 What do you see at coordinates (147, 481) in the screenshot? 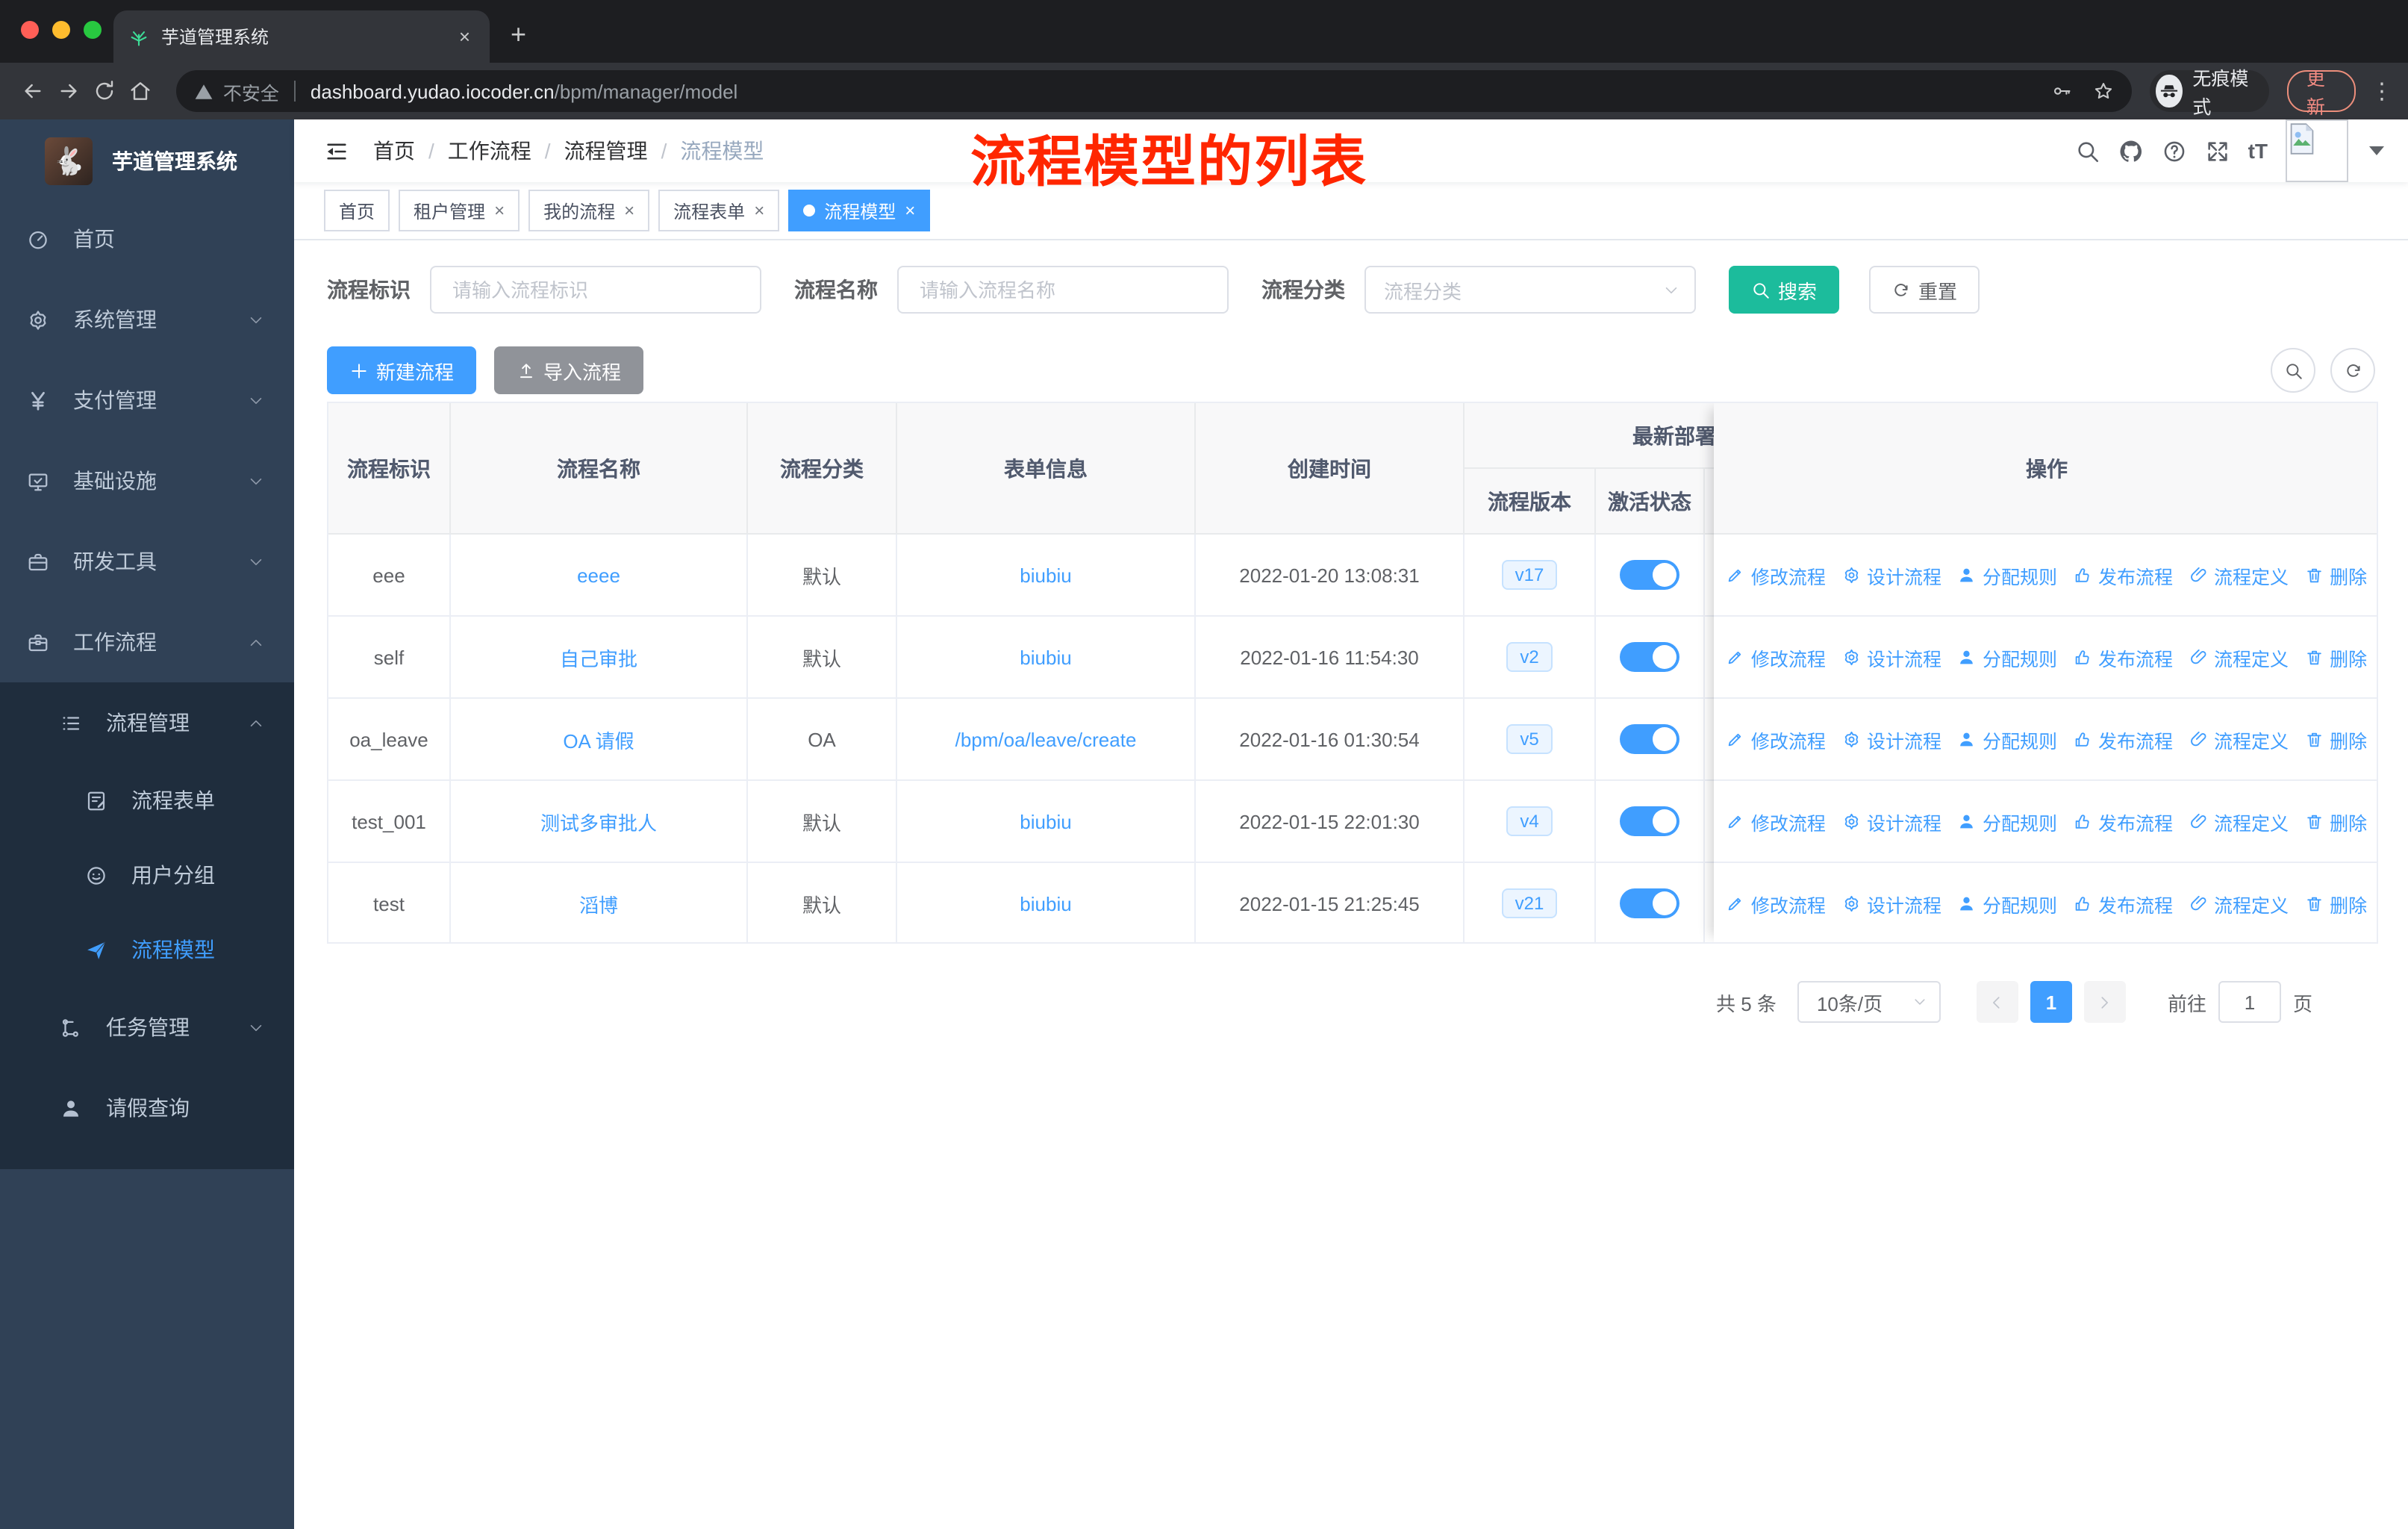
I see `sidebar-item-基础设施: 基础设施` at bounding box center [147, 481].